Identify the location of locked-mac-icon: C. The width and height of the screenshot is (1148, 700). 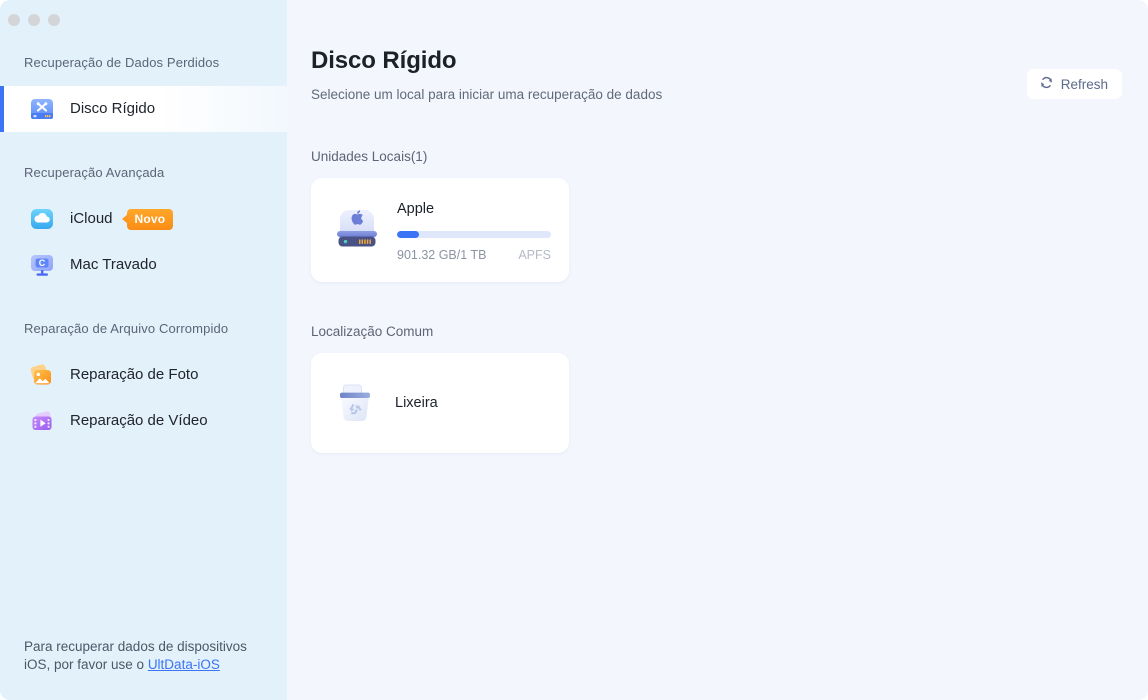
(42, 265).